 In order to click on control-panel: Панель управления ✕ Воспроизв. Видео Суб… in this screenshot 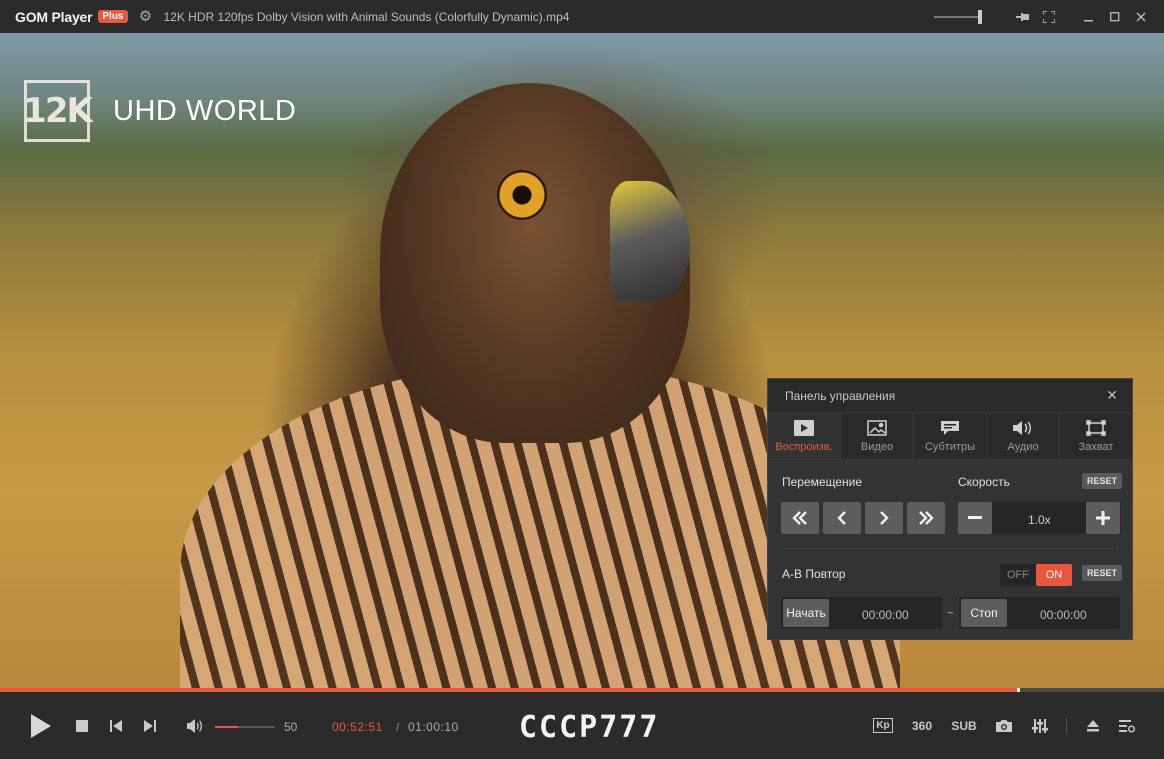, I will do `click(950, 509)`.